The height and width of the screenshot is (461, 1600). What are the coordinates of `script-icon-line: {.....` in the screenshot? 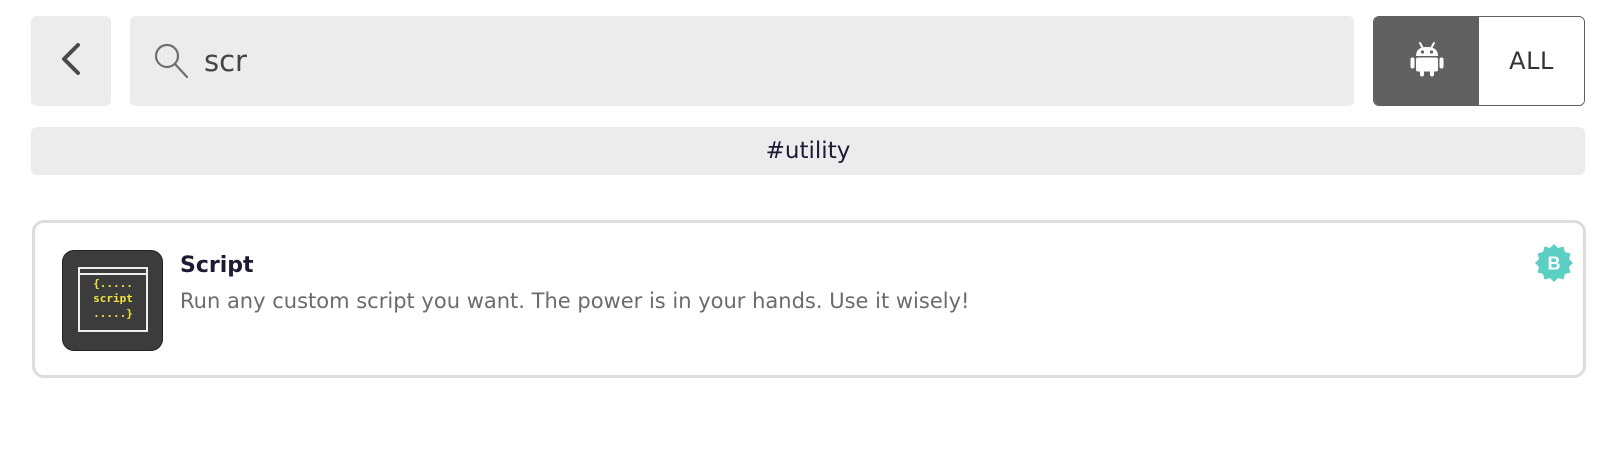 It's located at (113, 283).